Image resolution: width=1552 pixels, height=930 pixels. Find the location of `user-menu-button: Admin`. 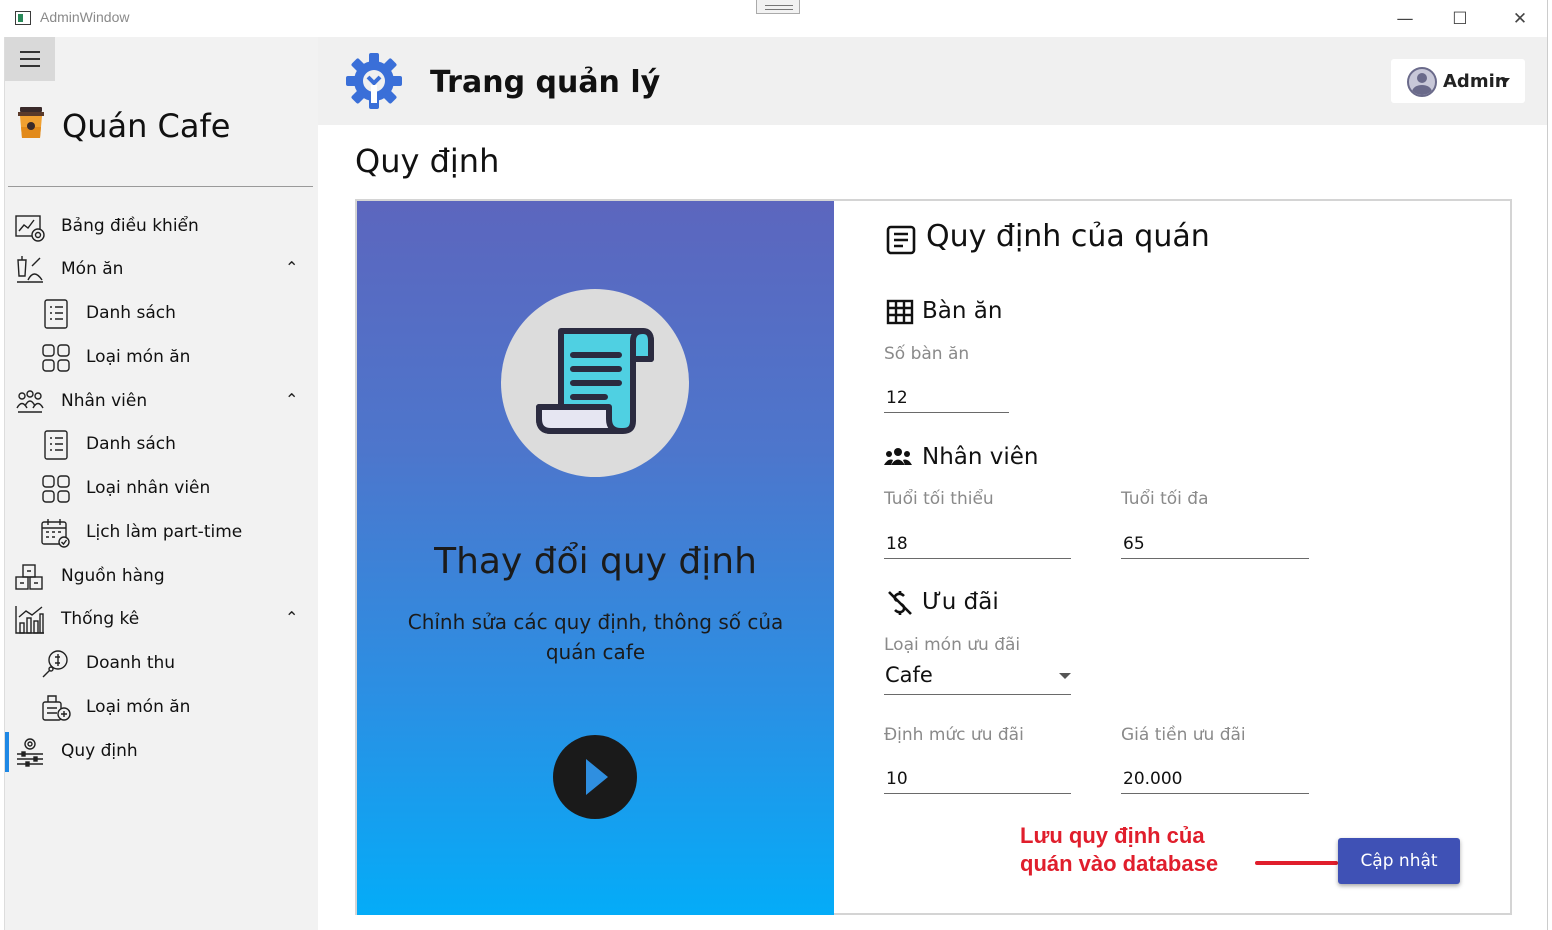

user-menu-button: Admin is located at coordinates (1458, 81).